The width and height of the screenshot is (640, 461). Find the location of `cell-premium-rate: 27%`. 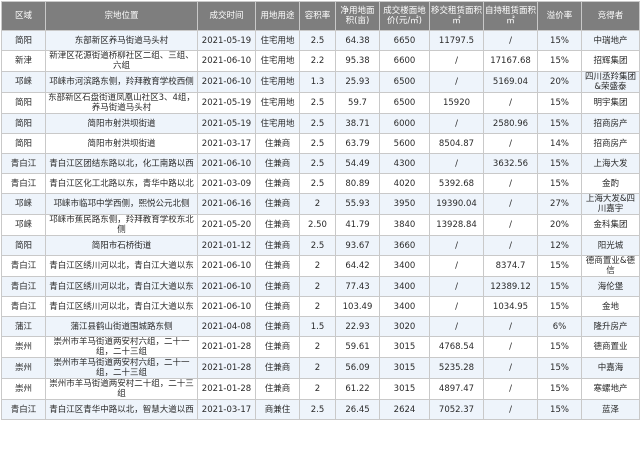

cell-premium-rate: 27% is located at coordinates (559, 204).